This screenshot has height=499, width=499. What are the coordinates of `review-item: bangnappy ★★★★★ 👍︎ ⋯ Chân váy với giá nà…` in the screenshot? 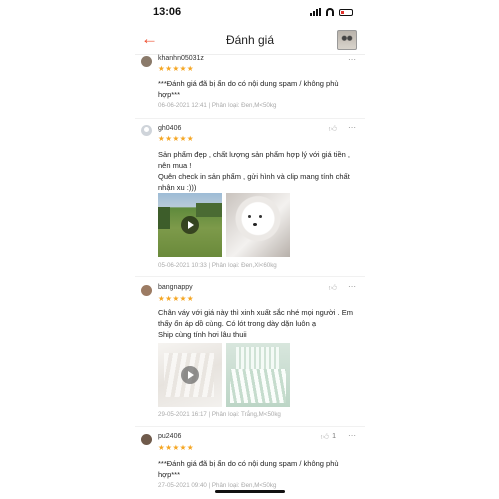 It's located at (250, 353).